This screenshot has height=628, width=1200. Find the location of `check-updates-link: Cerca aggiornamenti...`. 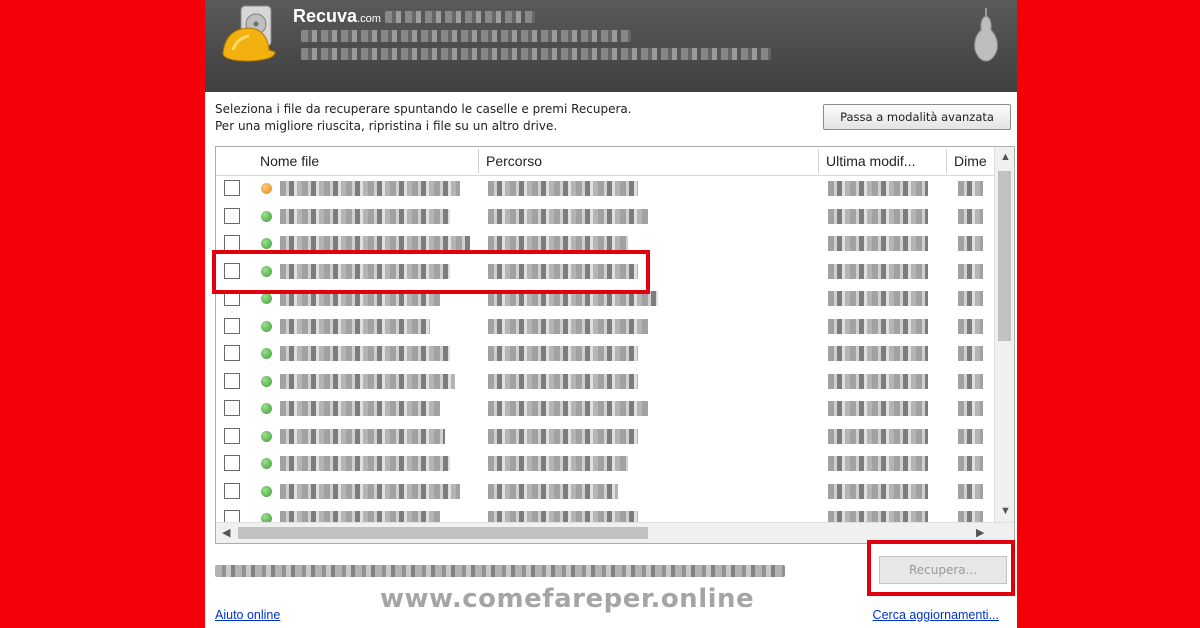

check-updates-link: Cerca aggiornamenti... is located at coordinates (936, 615).